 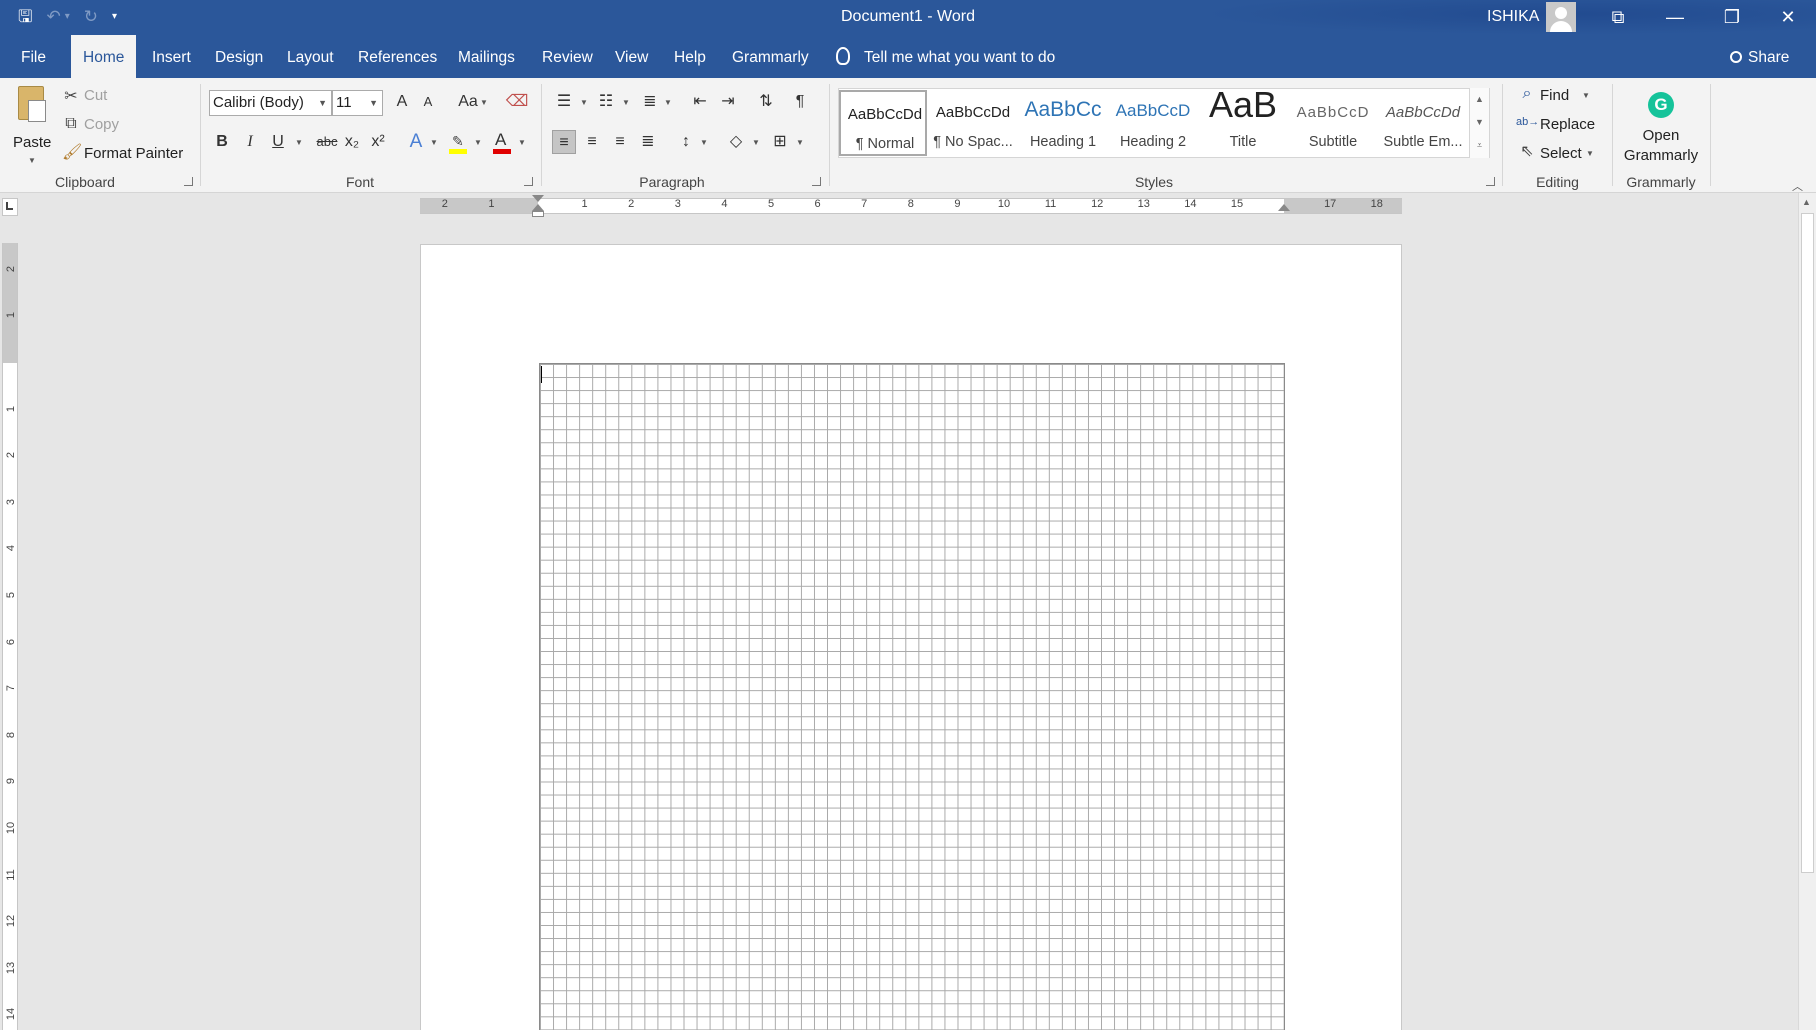 What do you see at coordinates (310, 56) in the screenshot?
I see `tab-layout: Layout` at bounding box center [310, 56].